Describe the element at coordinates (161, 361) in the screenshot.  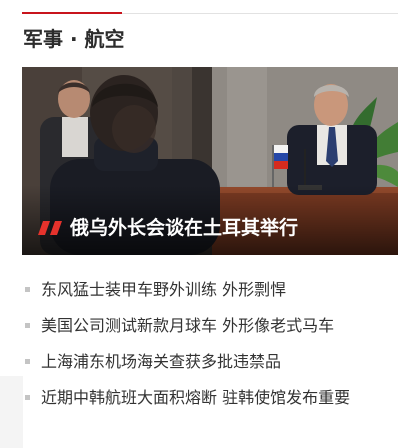
I see `news-item-title: 上海浦东机场海关查获多批违禁品` at that location.